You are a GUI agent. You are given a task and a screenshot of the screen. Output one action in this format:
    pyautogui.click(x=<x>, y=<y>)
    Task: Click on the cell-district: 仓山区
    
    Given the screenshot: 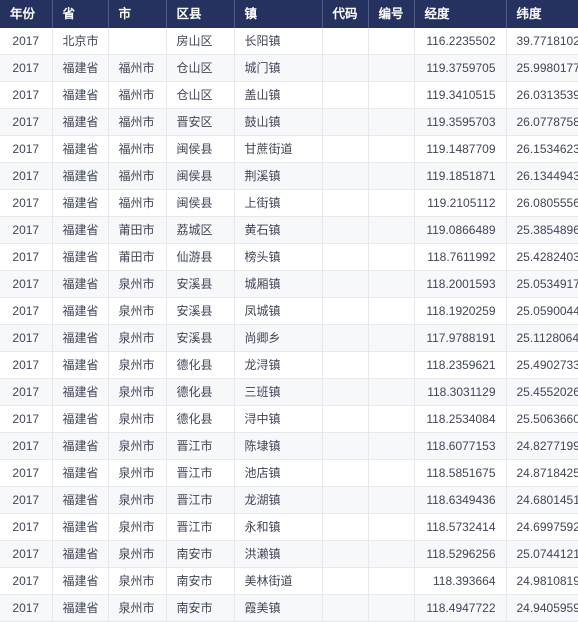 What is the action you would take?
    pyautogui.click(x=200, y=95)
    